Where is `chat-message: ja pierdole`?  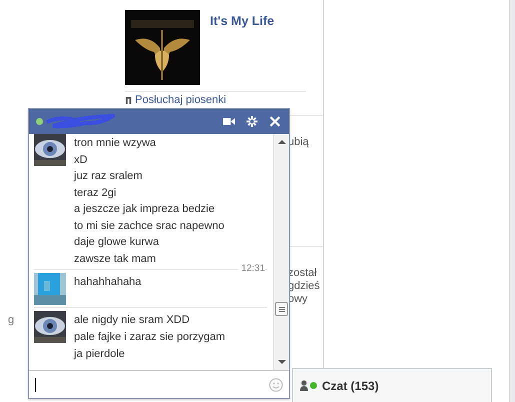
chat-message: ja pierdole is located at coordinates (100, 354).